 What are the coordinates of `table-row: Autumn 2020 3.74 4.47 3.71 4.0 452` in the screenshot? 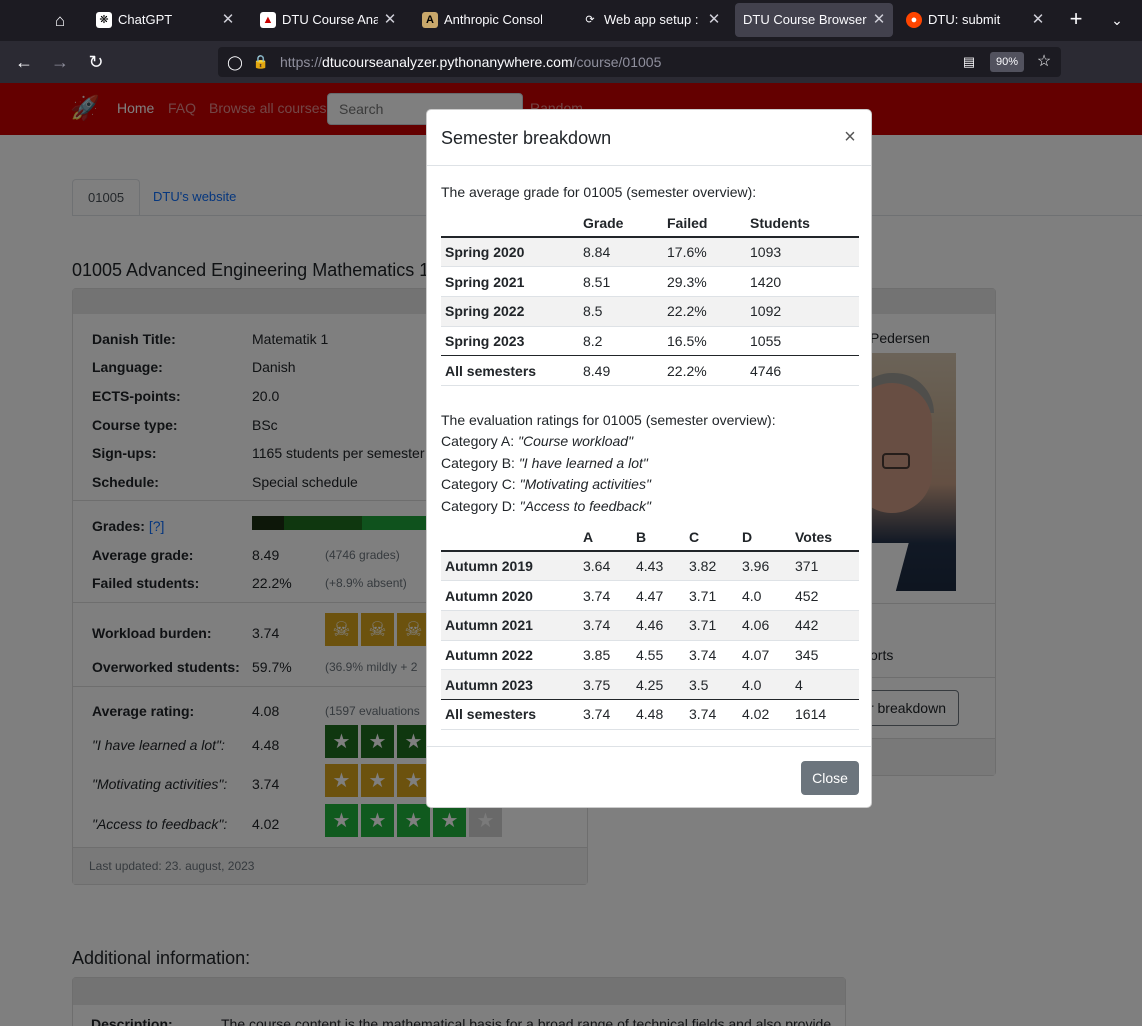 It's located at (650, 595).